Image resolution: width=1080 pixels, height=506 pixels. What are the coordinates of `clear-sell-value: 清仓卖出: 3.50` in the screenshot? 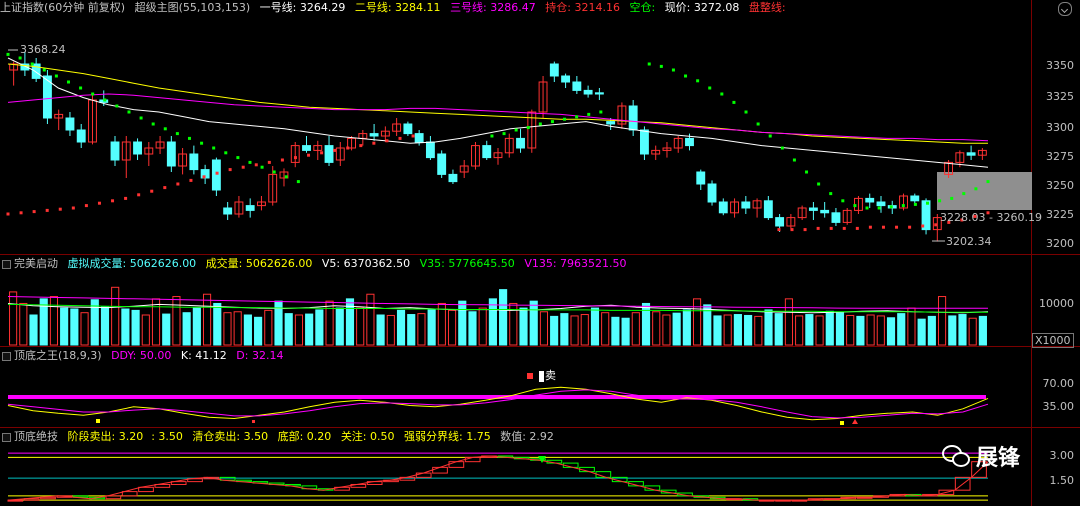 It's located at (230, 436).